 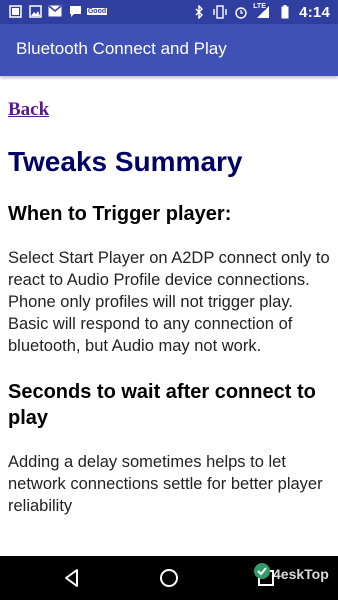 I want to click on notification-box-icon, so click(x=15, y=11).